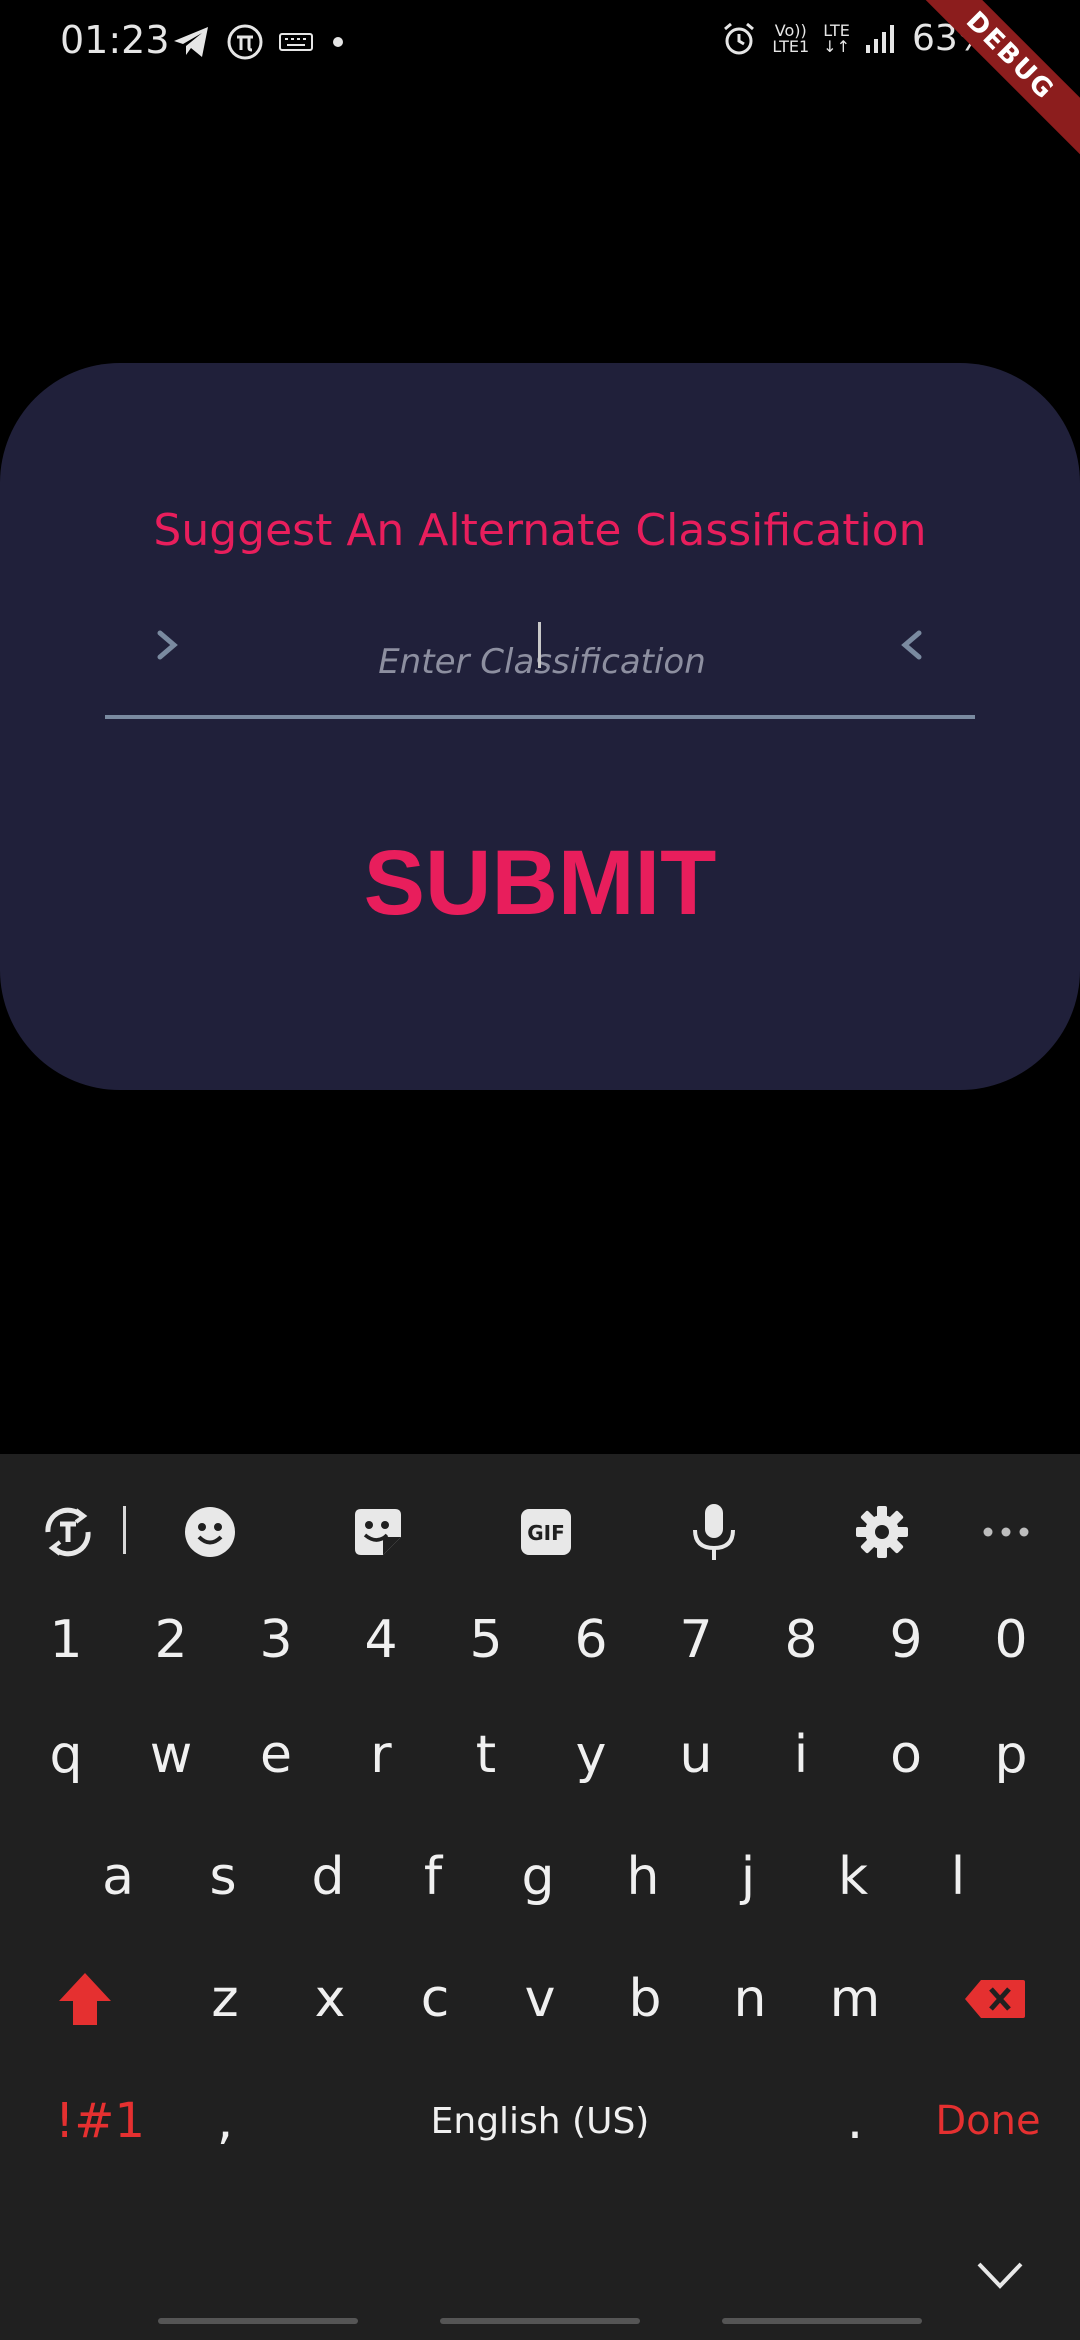 The image size is (1080, 2340). Describe the element at coordinates (739, 38) in the screenshot. I see `alarm-icon` at that location.